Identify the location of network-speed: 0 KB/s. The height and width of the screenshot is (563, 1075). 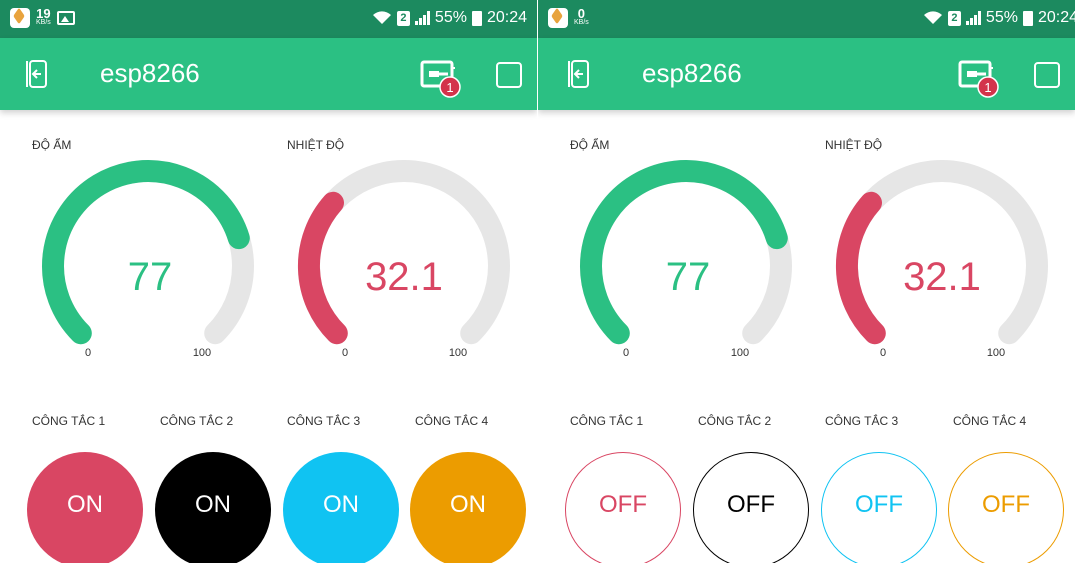
(581, 16).